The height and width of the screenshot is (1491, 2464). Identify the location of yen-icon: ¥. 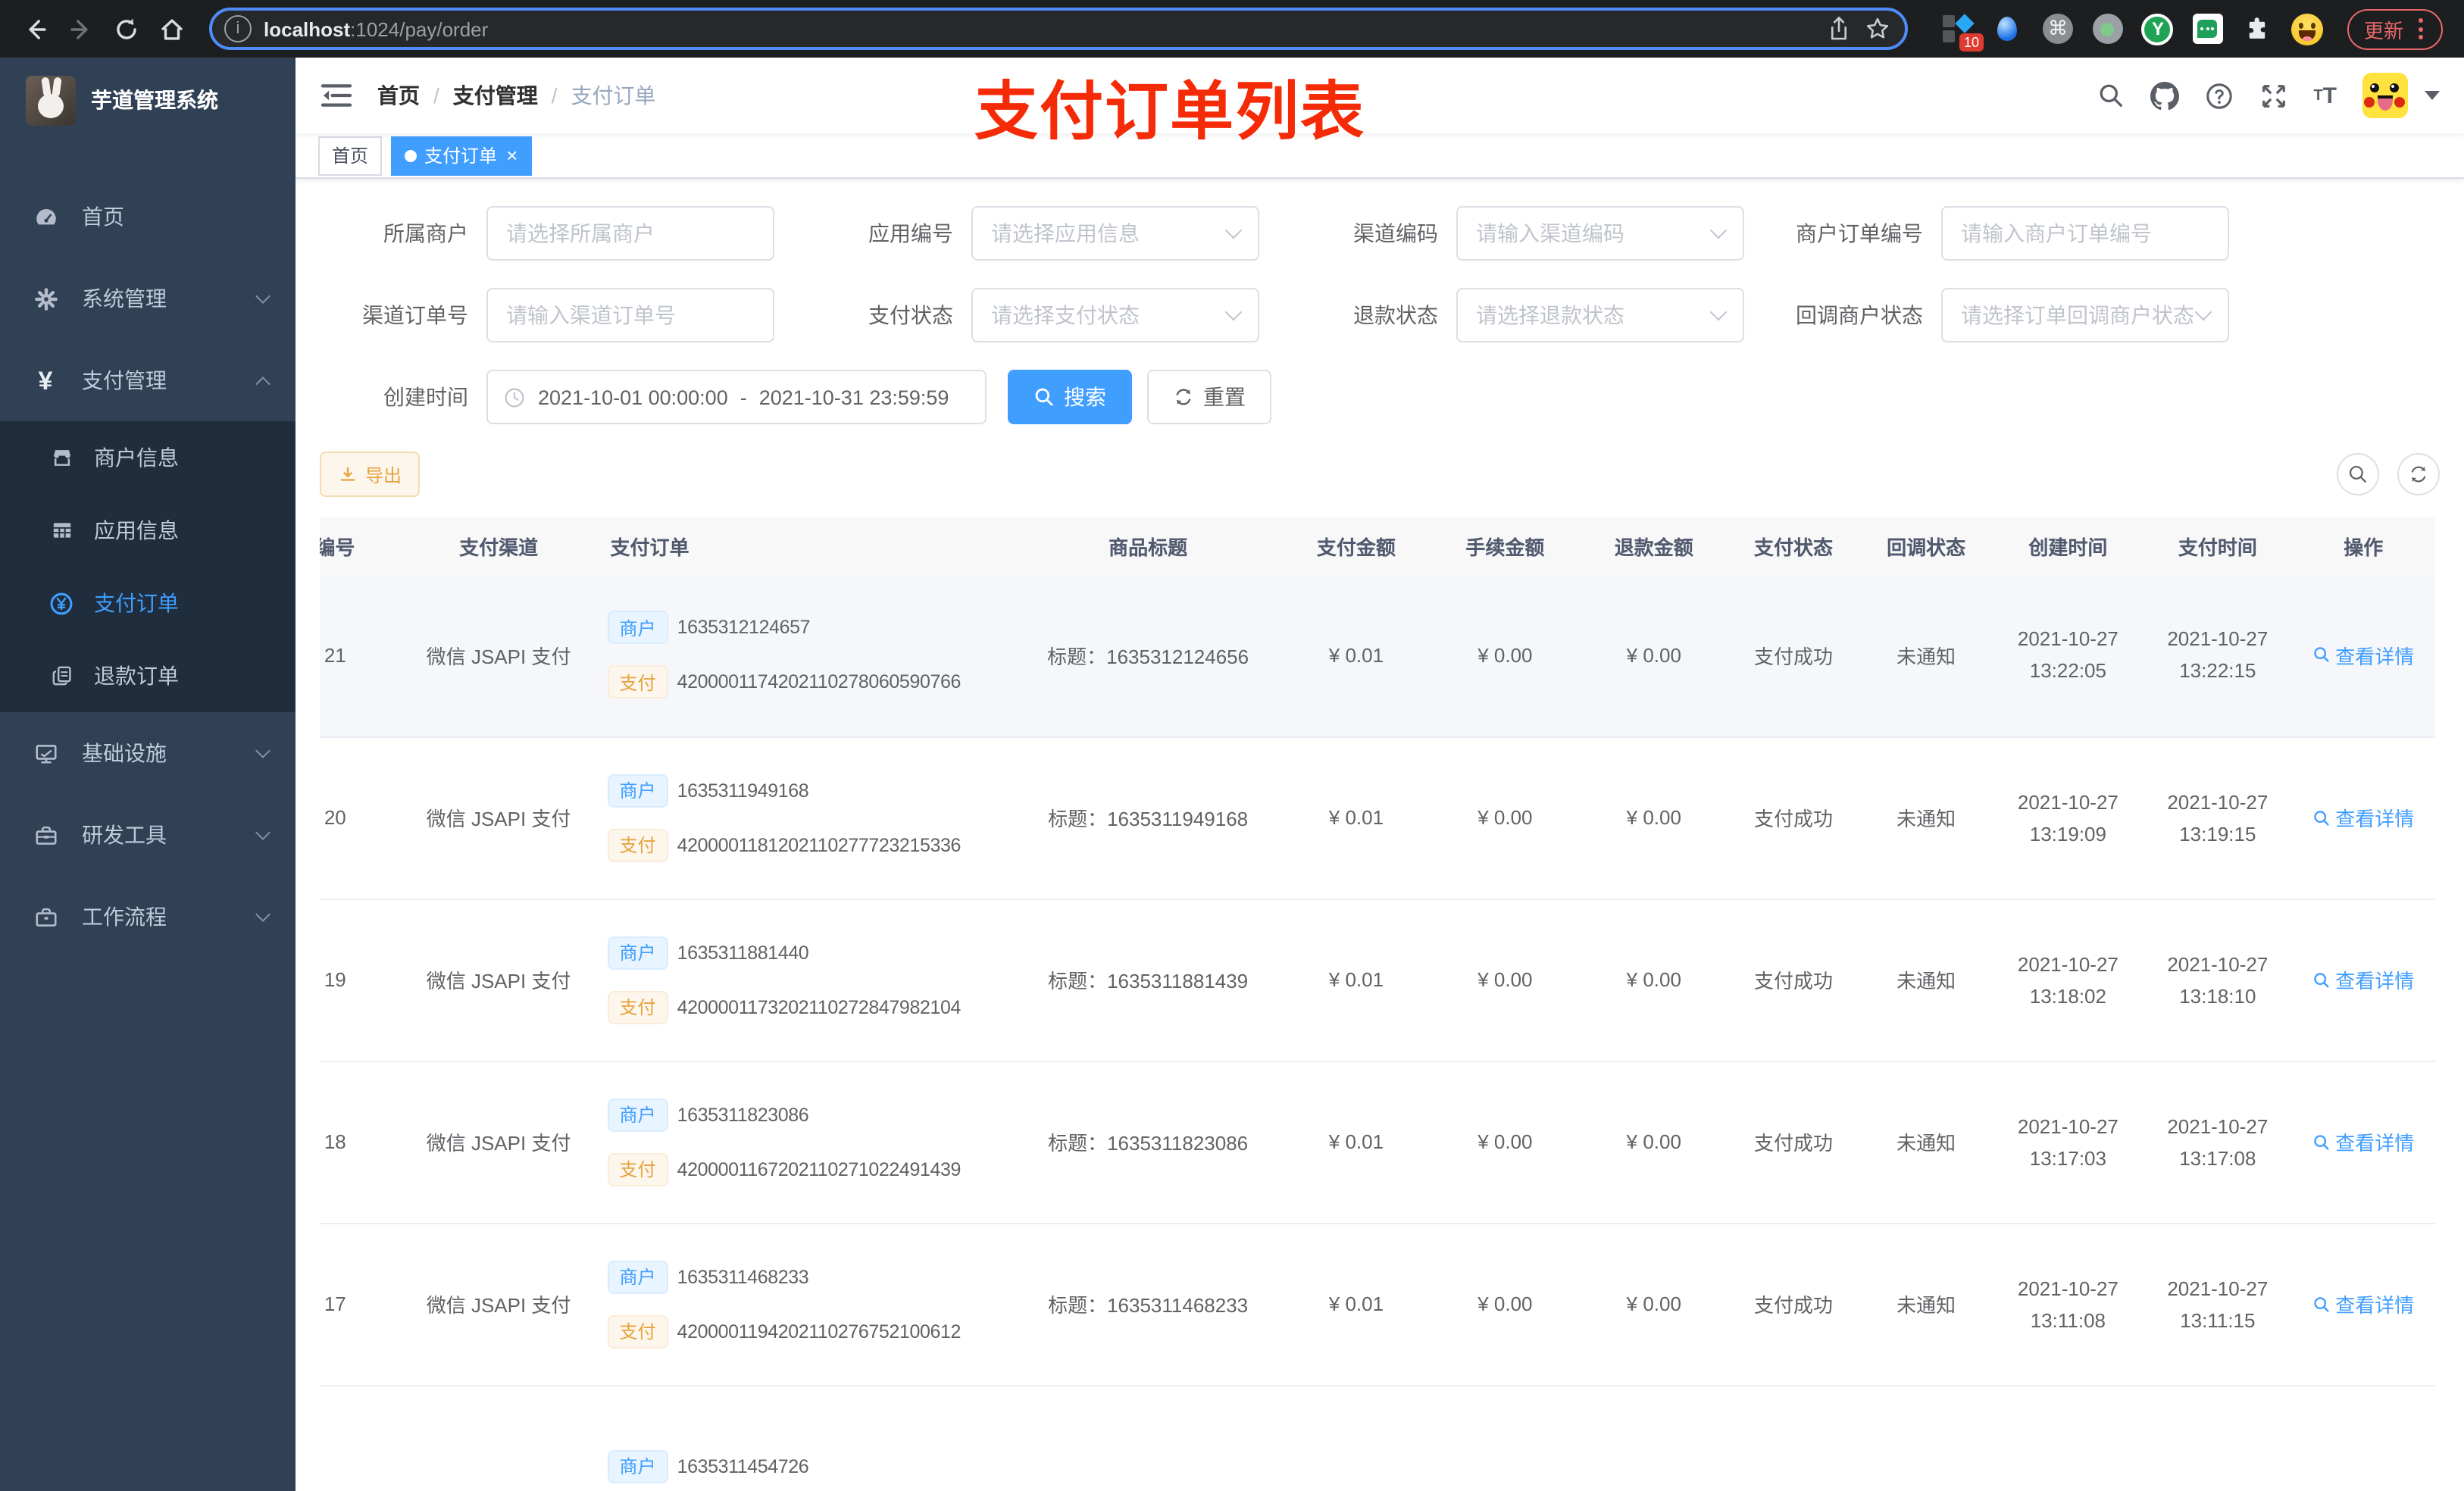
(45, 380).